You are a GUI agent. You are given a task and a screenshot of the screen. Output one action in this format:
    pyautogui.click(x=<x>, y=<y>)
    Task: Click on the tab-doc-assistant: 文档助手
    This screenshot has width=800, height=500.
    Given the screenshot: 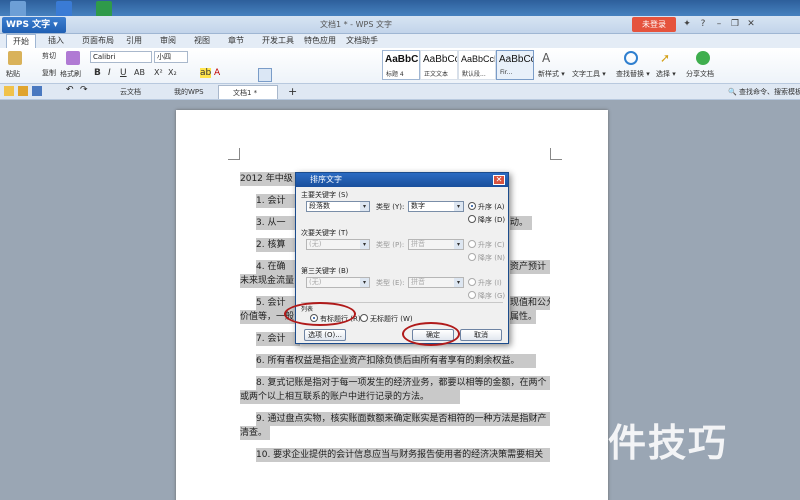 What is the action you would take?
    pyautogui.click(x=362, y=41)
    